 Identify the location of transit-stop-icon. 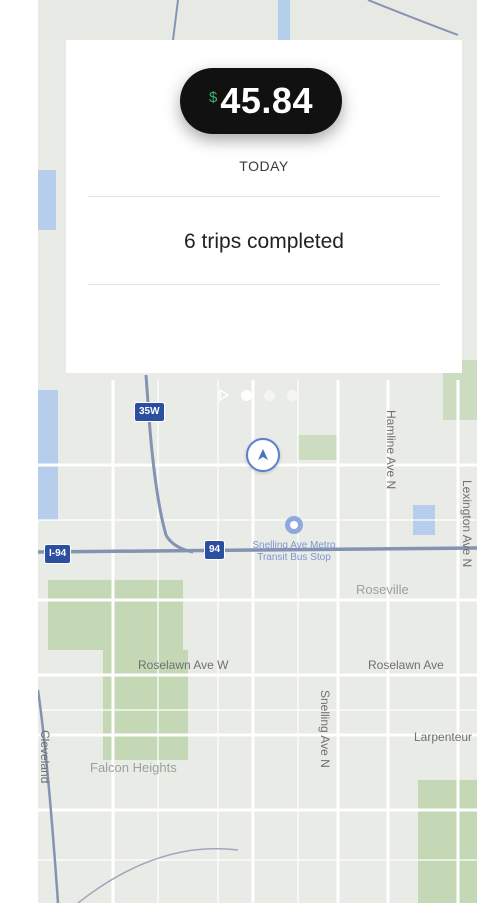
(294, 525).